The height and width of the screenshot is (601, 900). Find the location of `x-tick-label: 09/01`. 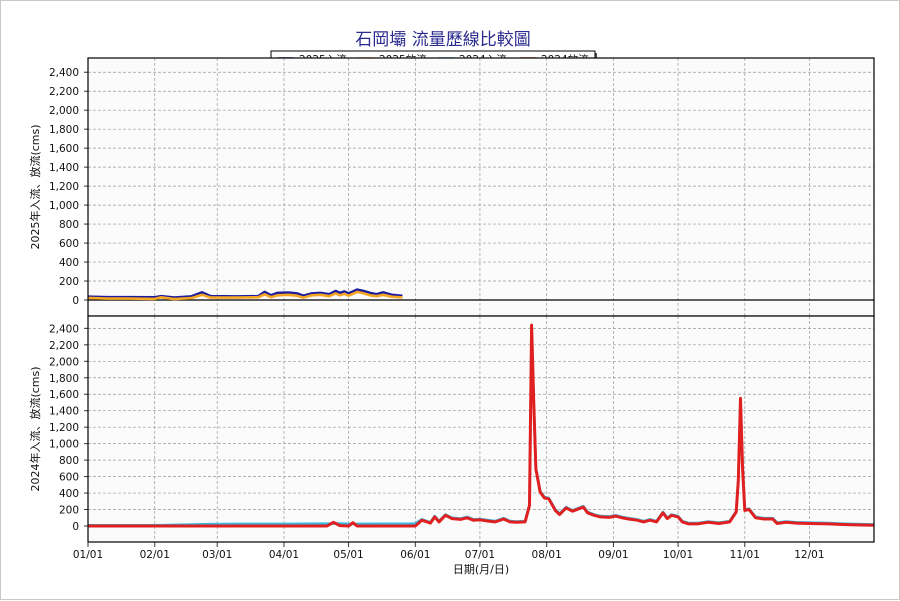

x-tick-label: 09/01 is located at coordinates (613, 555).